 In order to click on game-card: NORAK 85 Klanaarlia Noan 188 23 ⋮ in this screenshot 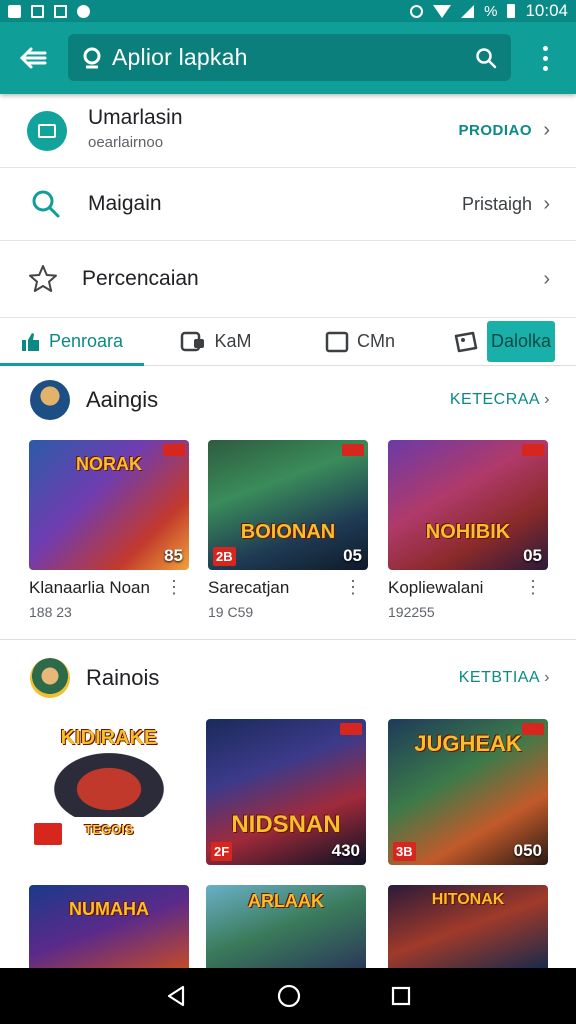, I will do `click(109, 530)`.